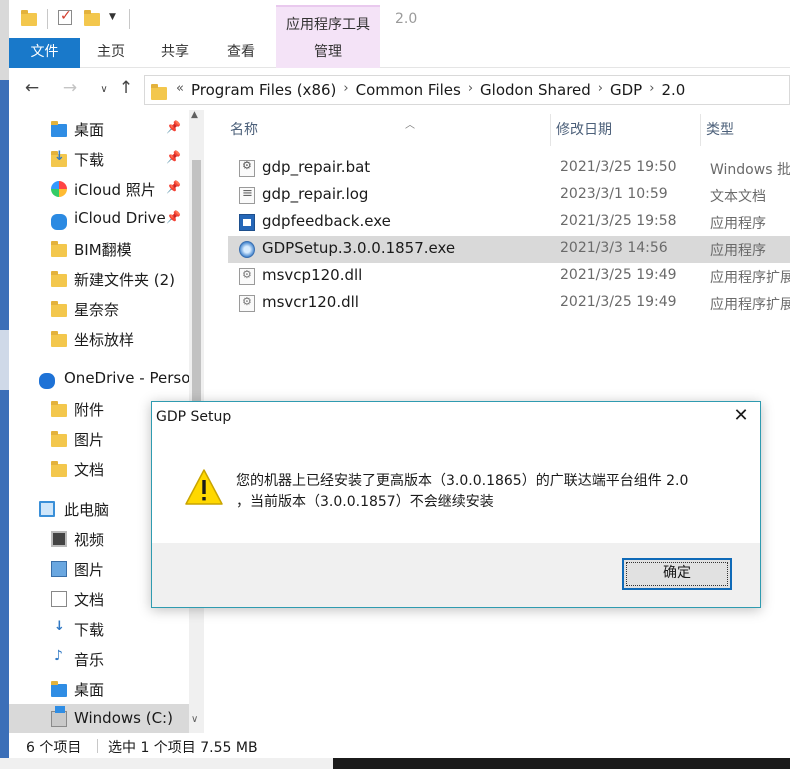 This screenshot has width=790, height=769. I want to click on sidebar-item-label: OneDrive - Perso, so click(127, 378).